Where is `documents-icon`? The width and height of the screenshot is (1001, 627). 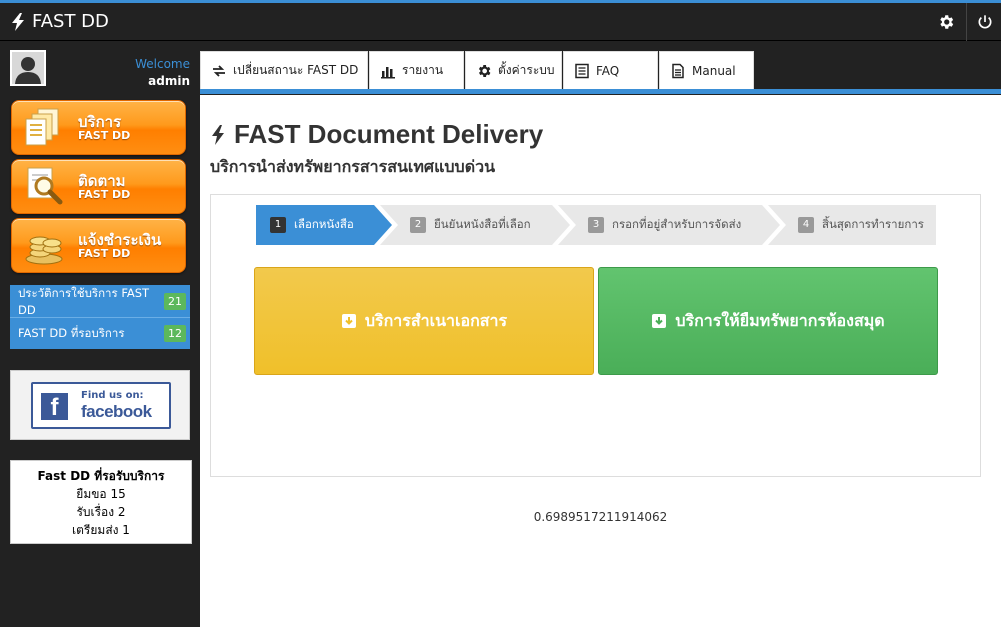 documents-icon is located at coordinates (42, 127).